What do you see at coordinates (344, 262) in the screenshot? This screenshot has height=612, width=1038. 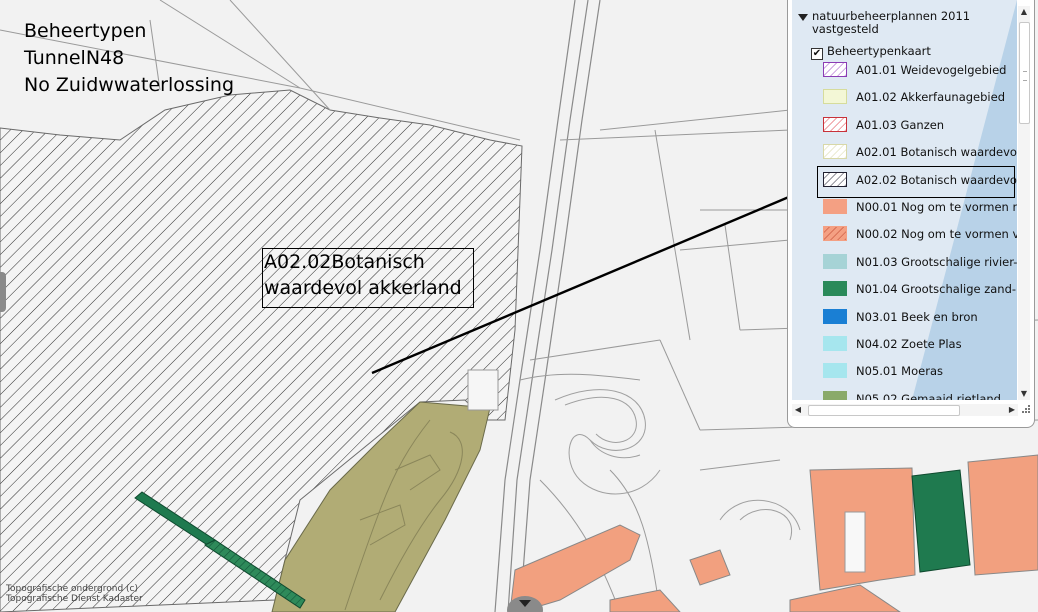 I see `callout-line-1: A02.02Botanisch` at bounding box center [344, 262].